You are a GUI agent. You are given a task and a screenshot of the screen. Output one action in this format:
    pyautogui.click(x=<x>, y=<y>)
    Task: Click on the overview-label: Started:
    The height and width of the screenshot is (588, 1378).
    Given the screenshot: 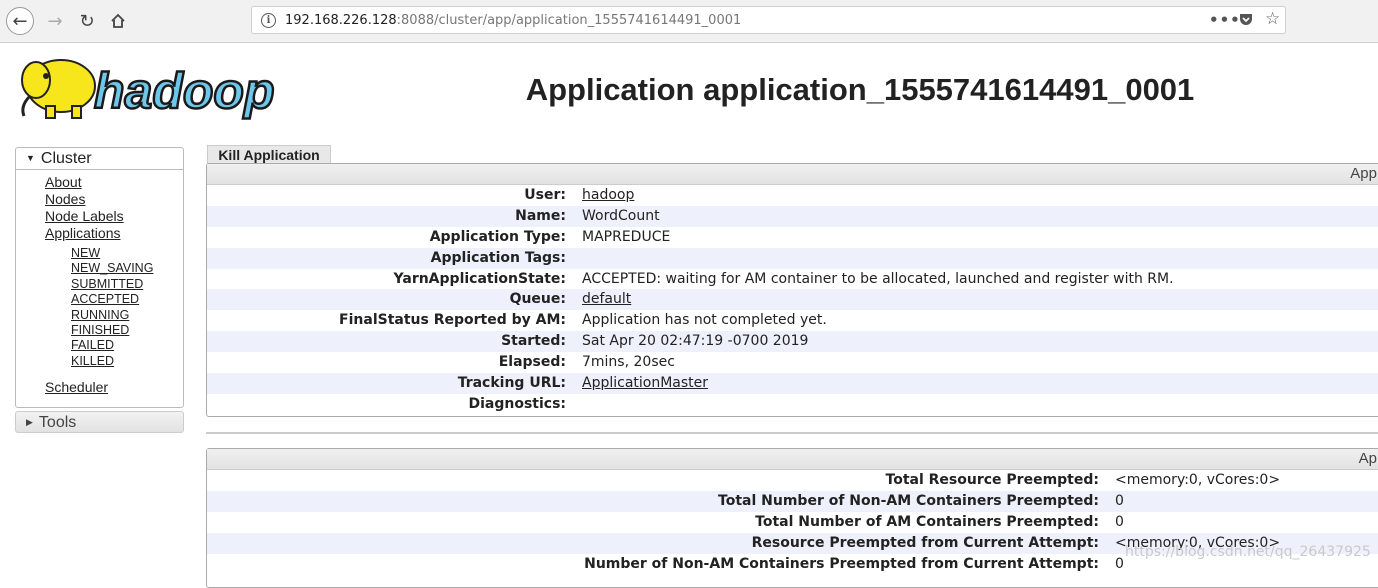 What is the action you would take?
    pyautogui.click(x=533, y=341)
    